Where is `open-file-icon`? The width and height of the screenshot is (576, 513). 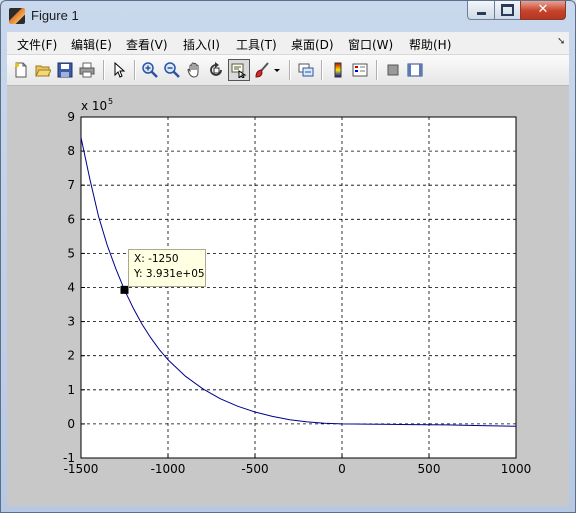
open-file-icon is located at coordinates (43, 71).